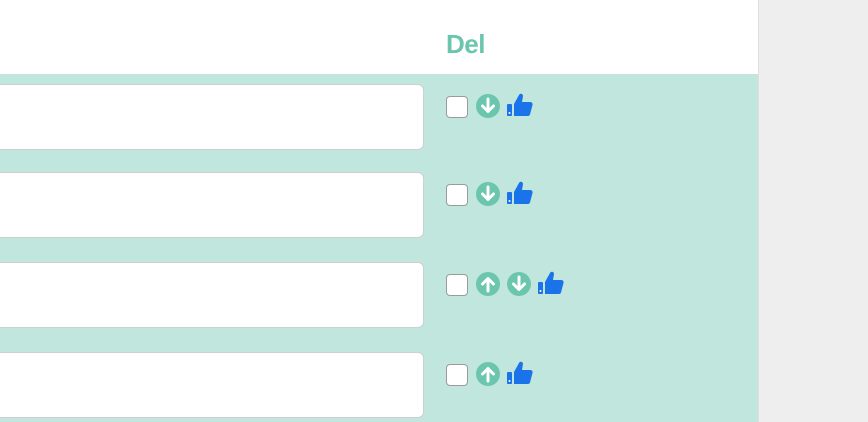  I want to click on delete-column-header: Del, so click(465, 44).